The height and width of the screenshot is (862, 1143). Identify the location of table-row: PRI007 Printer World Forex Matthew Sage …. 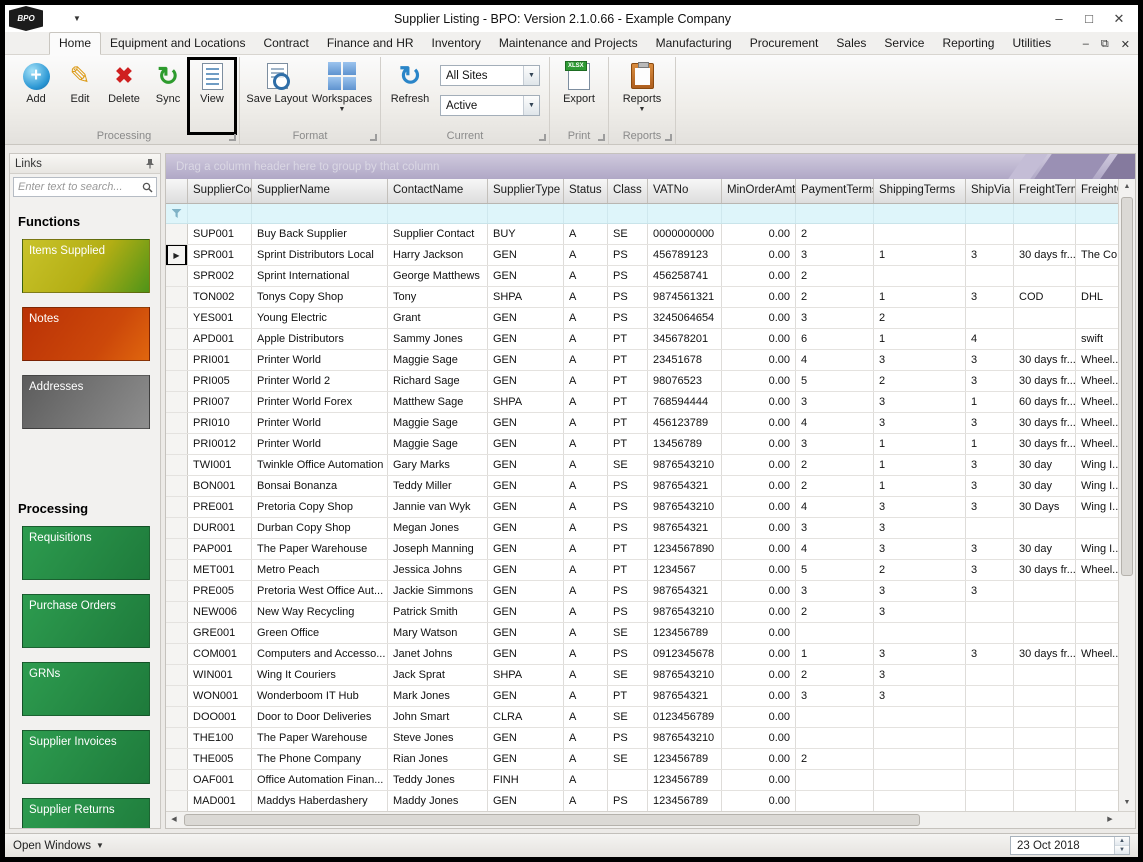
(650, 402).